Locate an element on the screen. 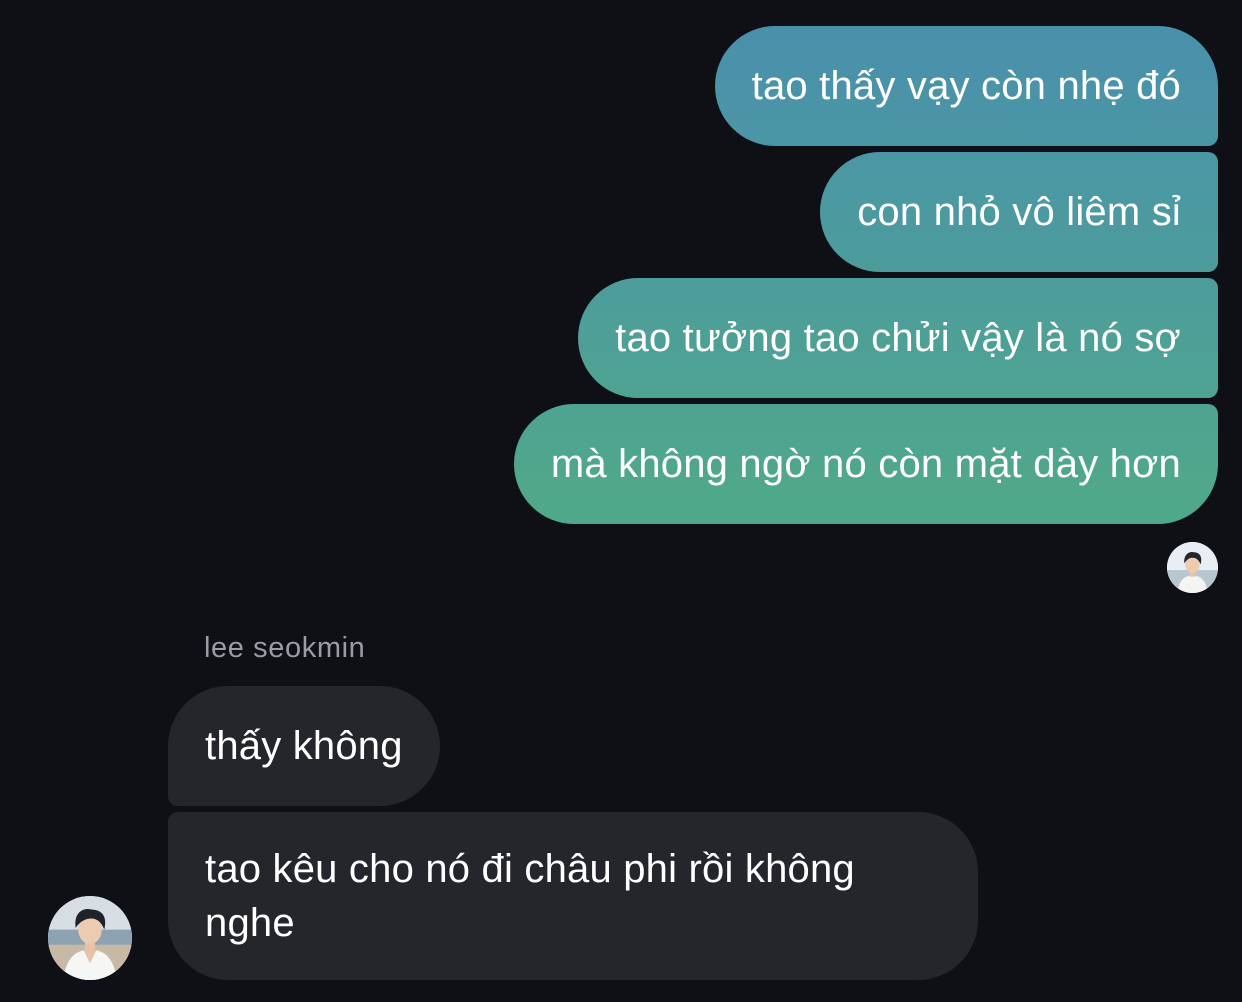 The width and height of the screenshot is (1242, 1002). sender-avatar is located at coordinates (90, 938).